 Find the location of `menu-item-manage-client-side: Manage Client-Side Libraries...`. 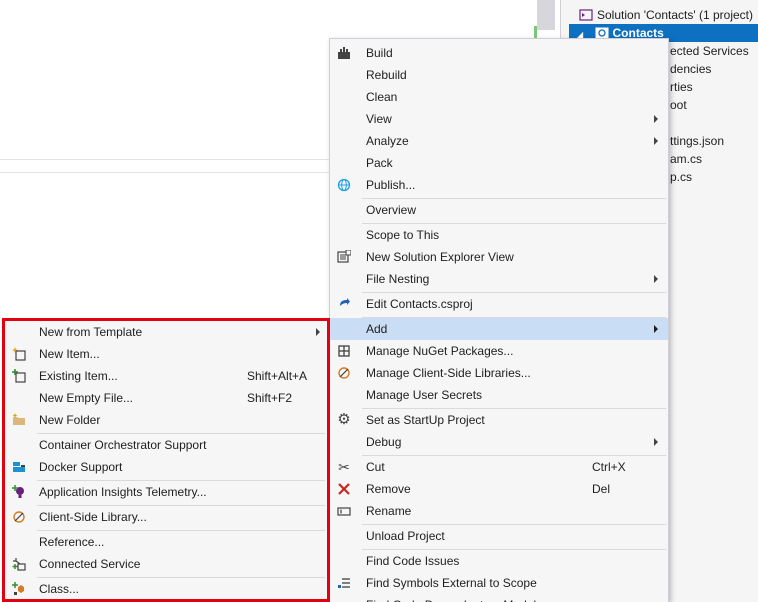

menu-item-manage-client-side: Manage Client-Side Libraries... is located at coordinates (499, 373).